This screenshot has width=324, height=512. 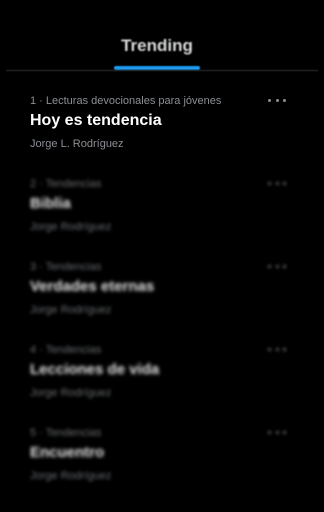 What do you see at coordinates (96, 120) in the screenshot?
I see `trend-title: Hoy es tendencia` at bounding box center [96, 120].